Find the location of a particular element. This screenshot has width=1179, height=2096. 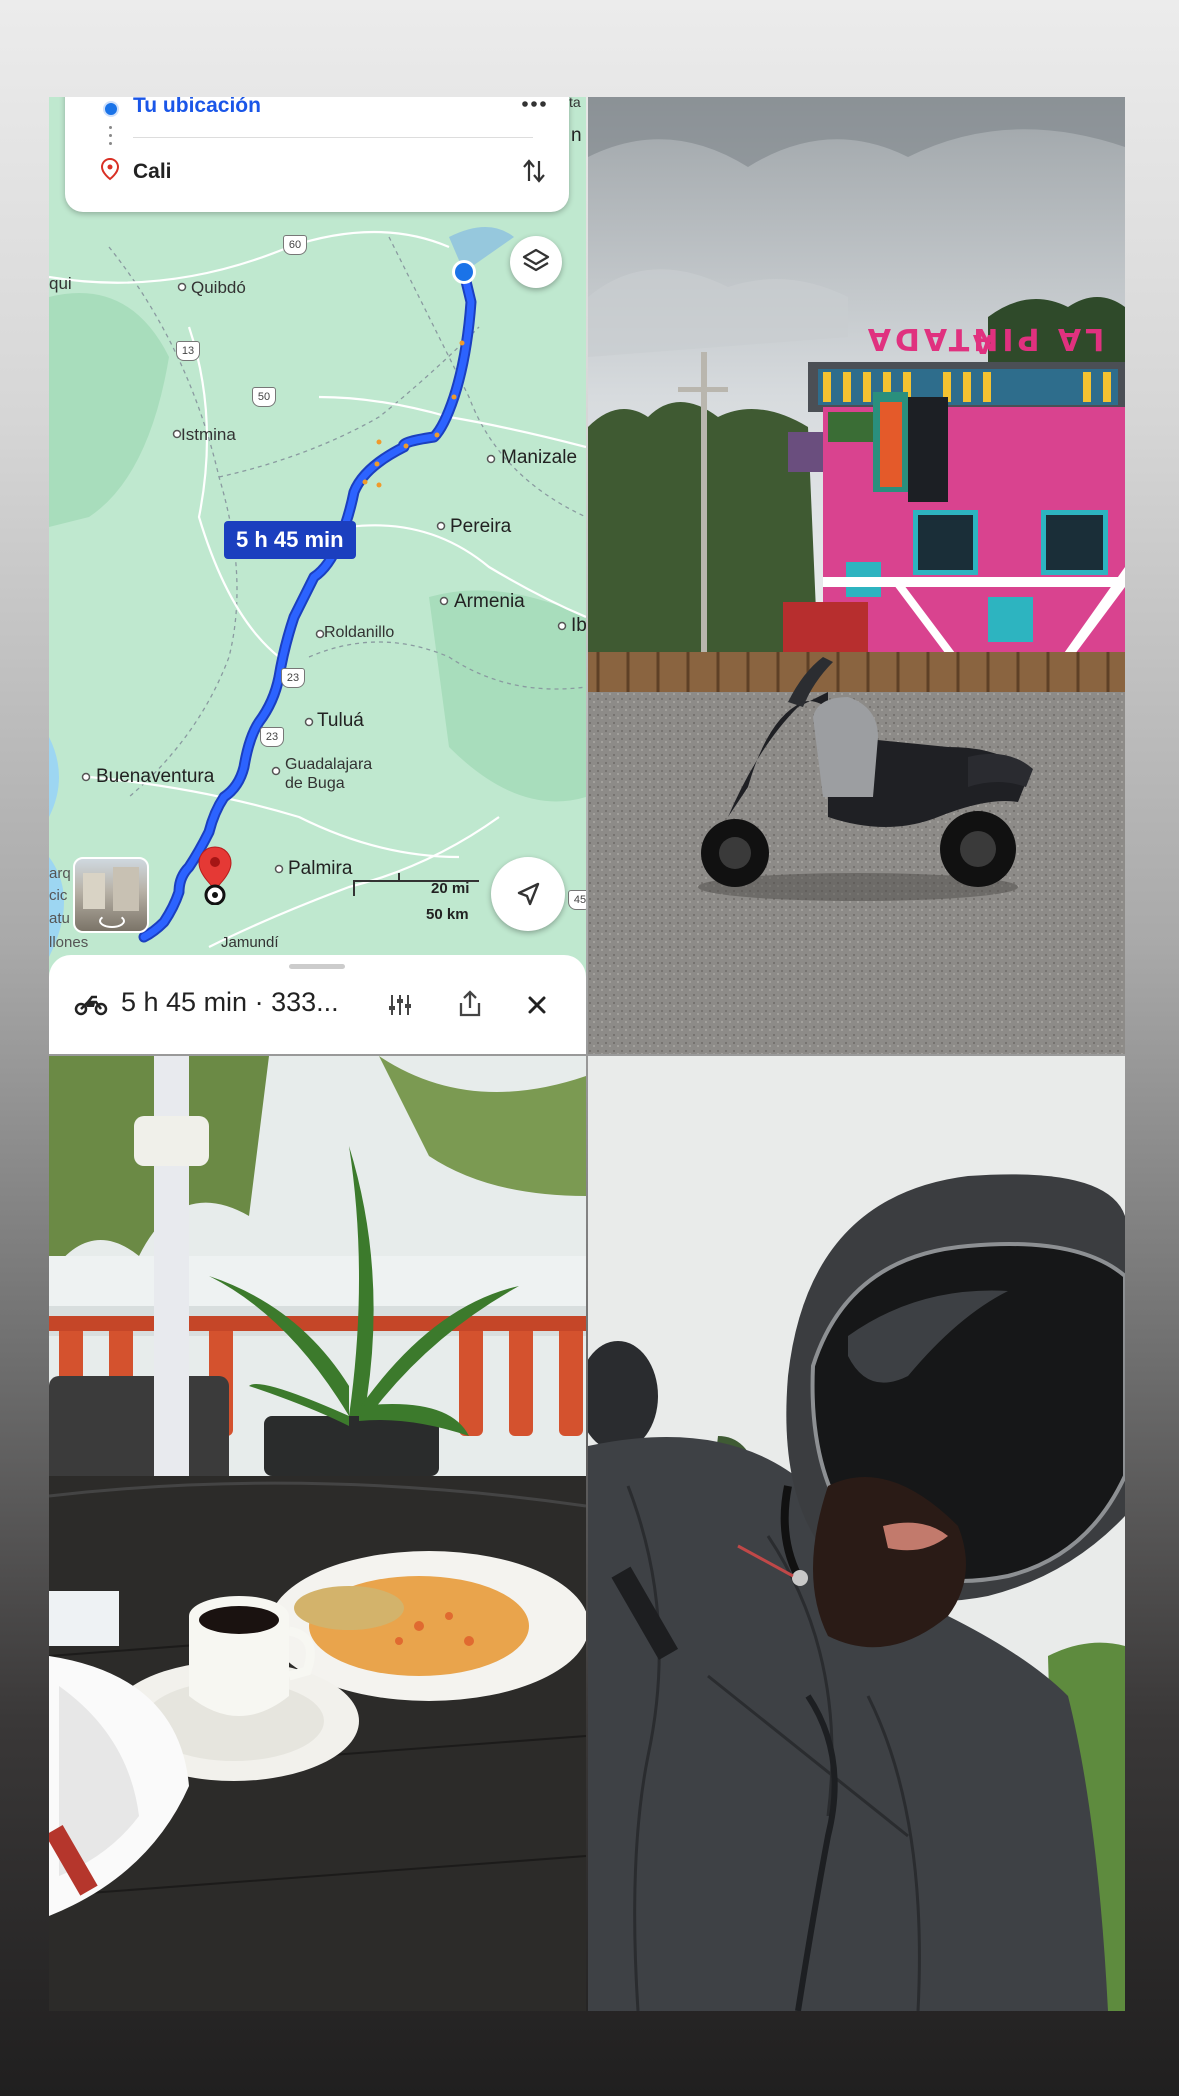

sheet-handle is located at coordinates (317, 966).